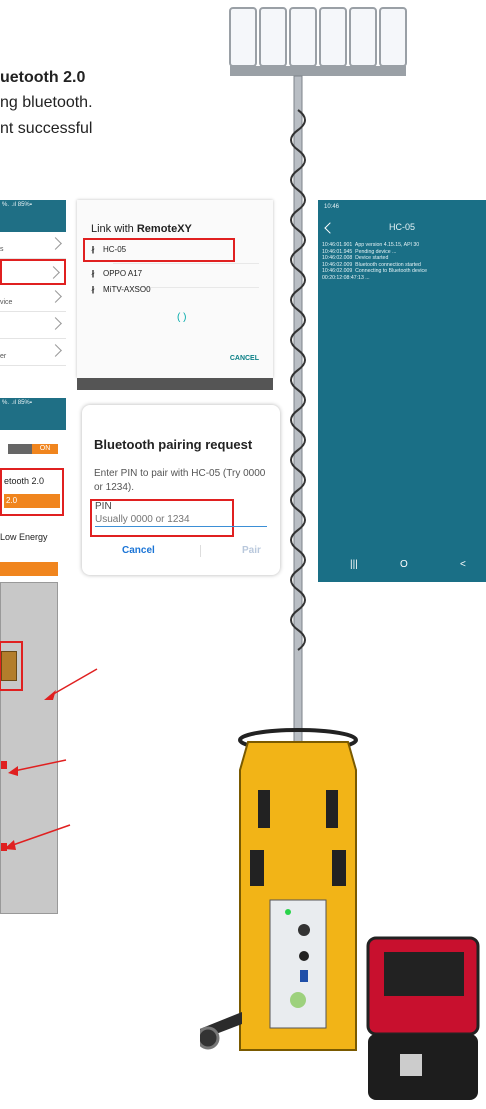  I want to click on device-item: ∦ HC-05, so click(108, 249).